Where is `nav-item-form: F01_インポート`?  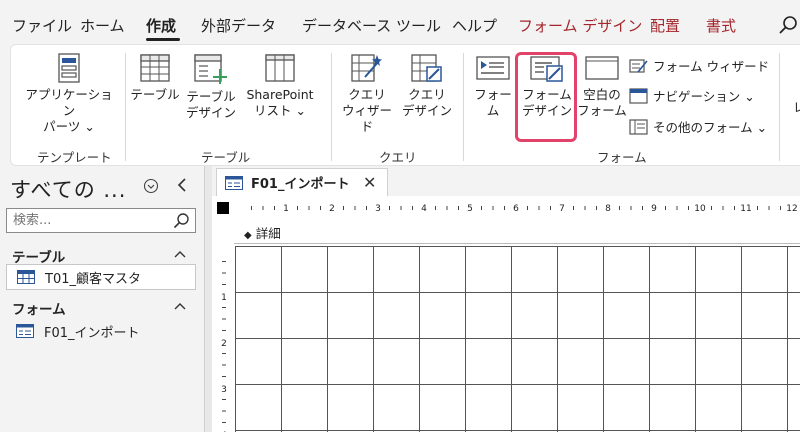
nav-item-form: F01_インポート is located at coordinates (101, 331).